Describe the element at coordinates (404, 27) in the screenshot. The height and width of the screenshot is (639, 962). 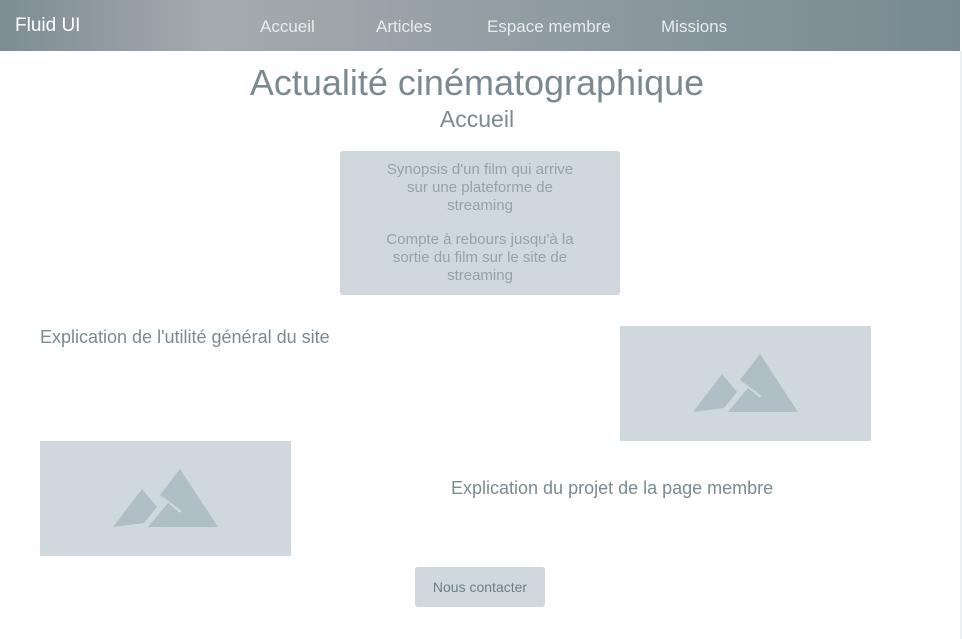
I see `nav-item-articles: Articles` at that location.